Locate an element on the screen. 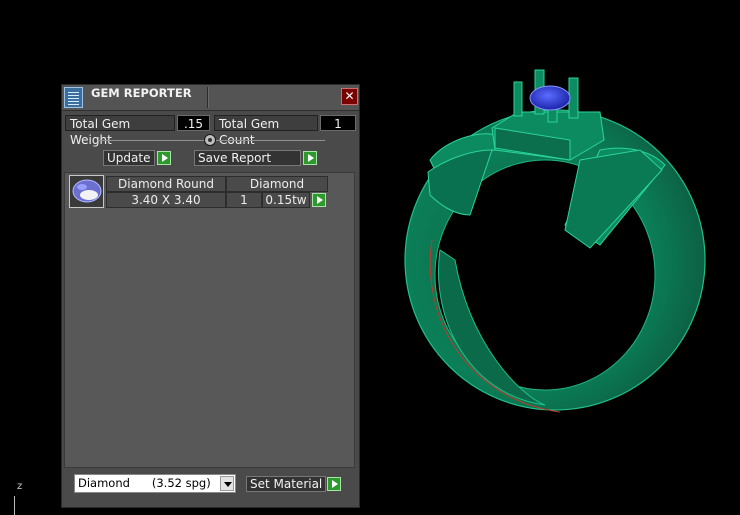  gem-reporter-app-icon is located at coordinates (73, 97).